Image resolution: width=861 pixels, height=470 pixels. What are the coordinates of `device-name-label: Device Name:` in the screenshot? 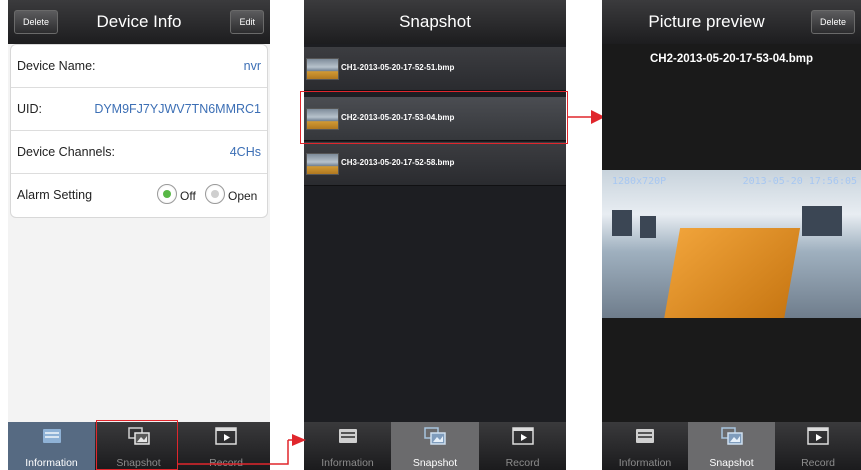 It's located at (56, 66).